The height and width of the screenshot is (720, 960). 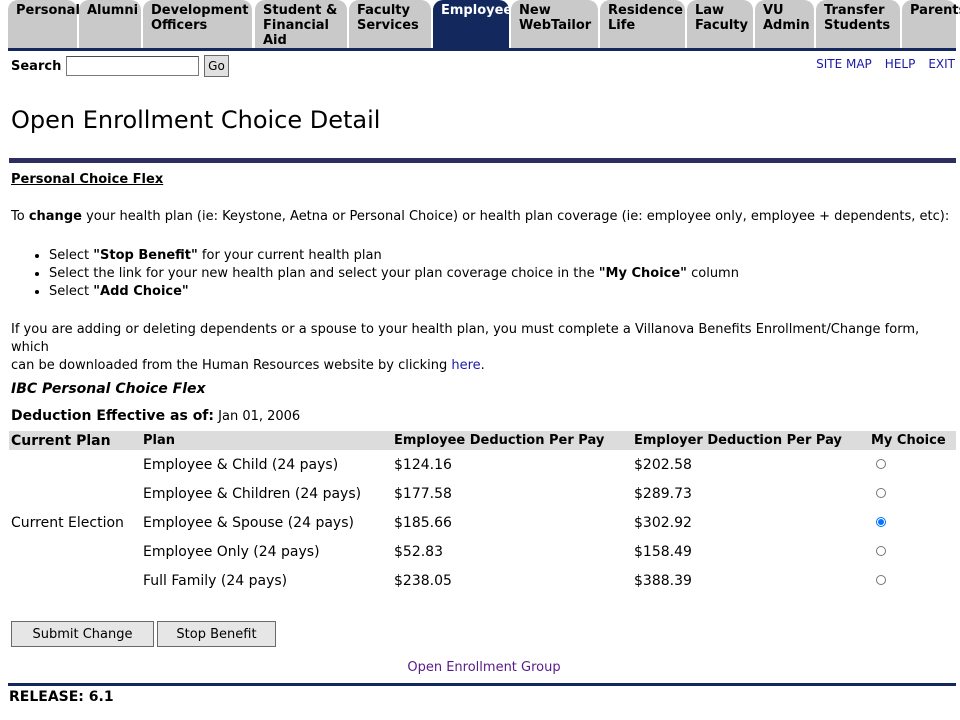 I want to click on tab-label: Student & Financial Aid, so click(x=300, y=25).